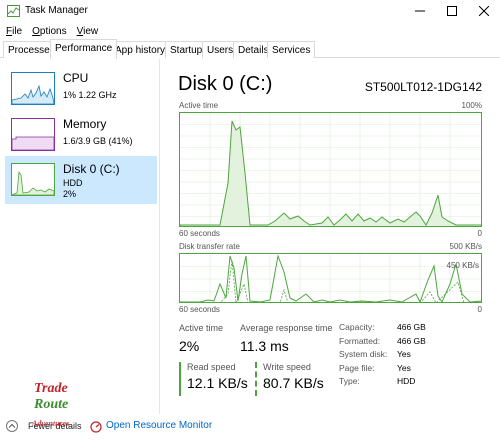 This screenshot has height=445, width=500. Describe the element at coordinates (199, 309) in the screenshot. I see `transfer-rate-graph-duration: 60 seconds` at that location.